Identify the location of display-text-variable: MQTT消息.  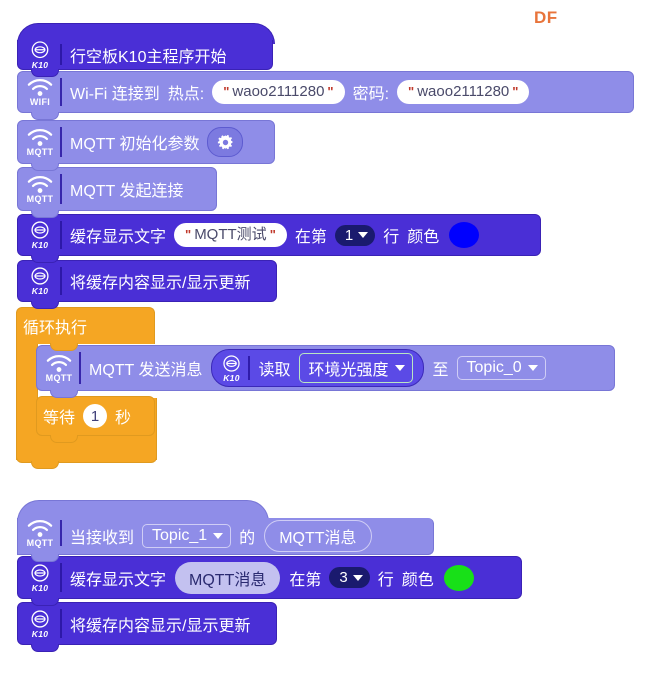
(228, 577).